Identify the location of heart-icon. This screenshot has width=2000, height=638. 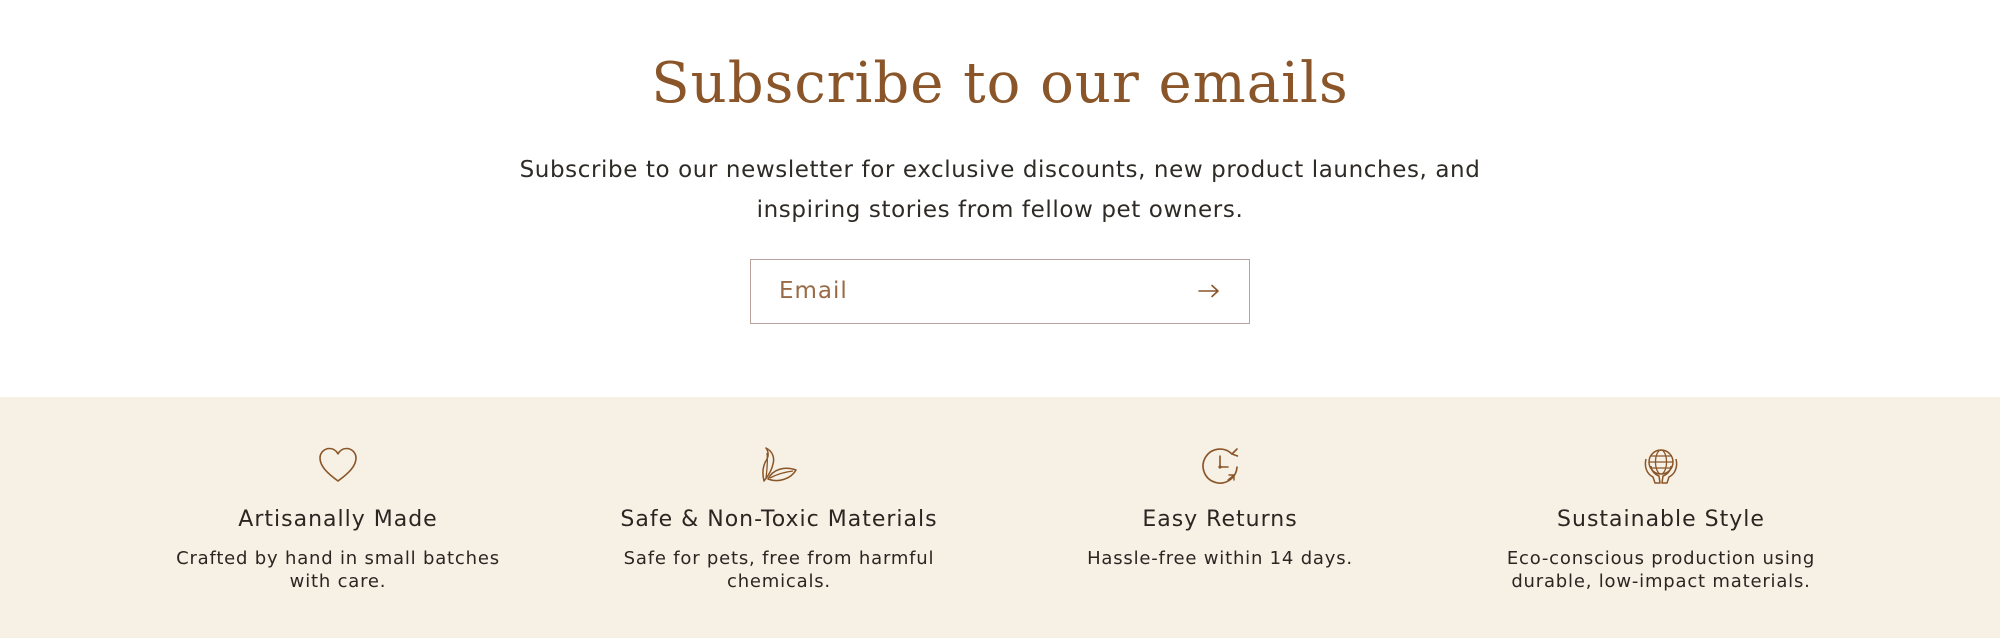
(338, 464).